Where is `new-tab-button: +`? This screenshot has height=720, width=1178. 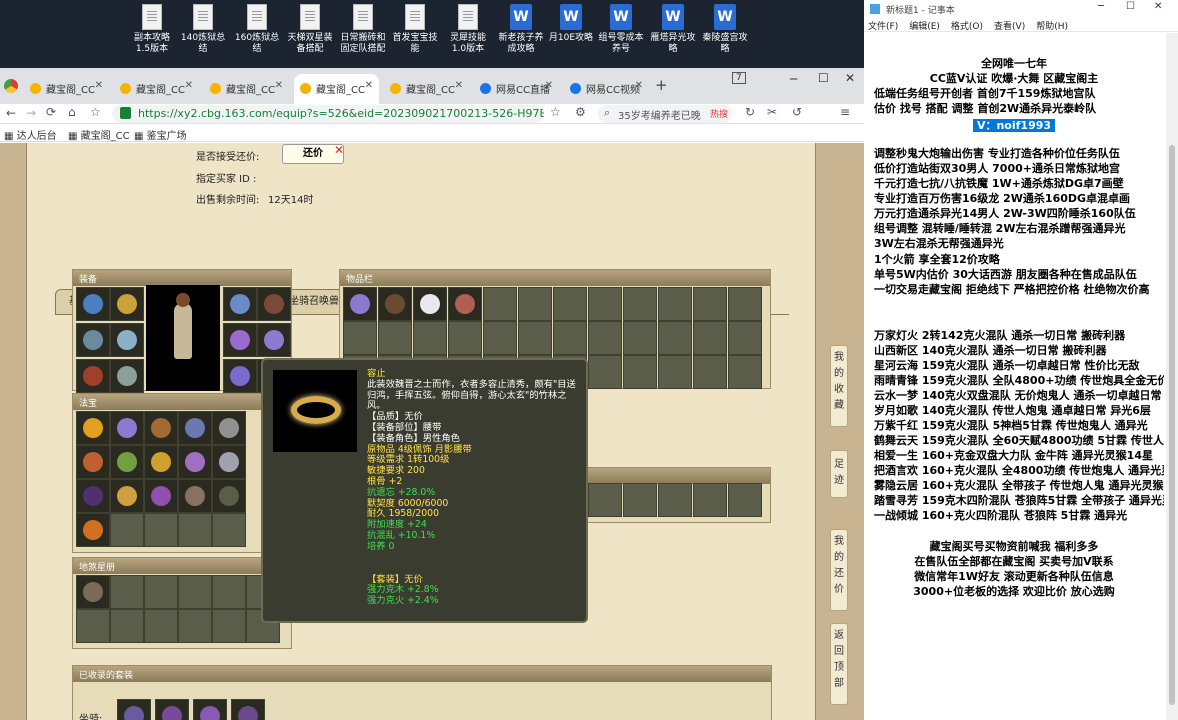 new-tab-button: + is located at coordinates (661, 85).